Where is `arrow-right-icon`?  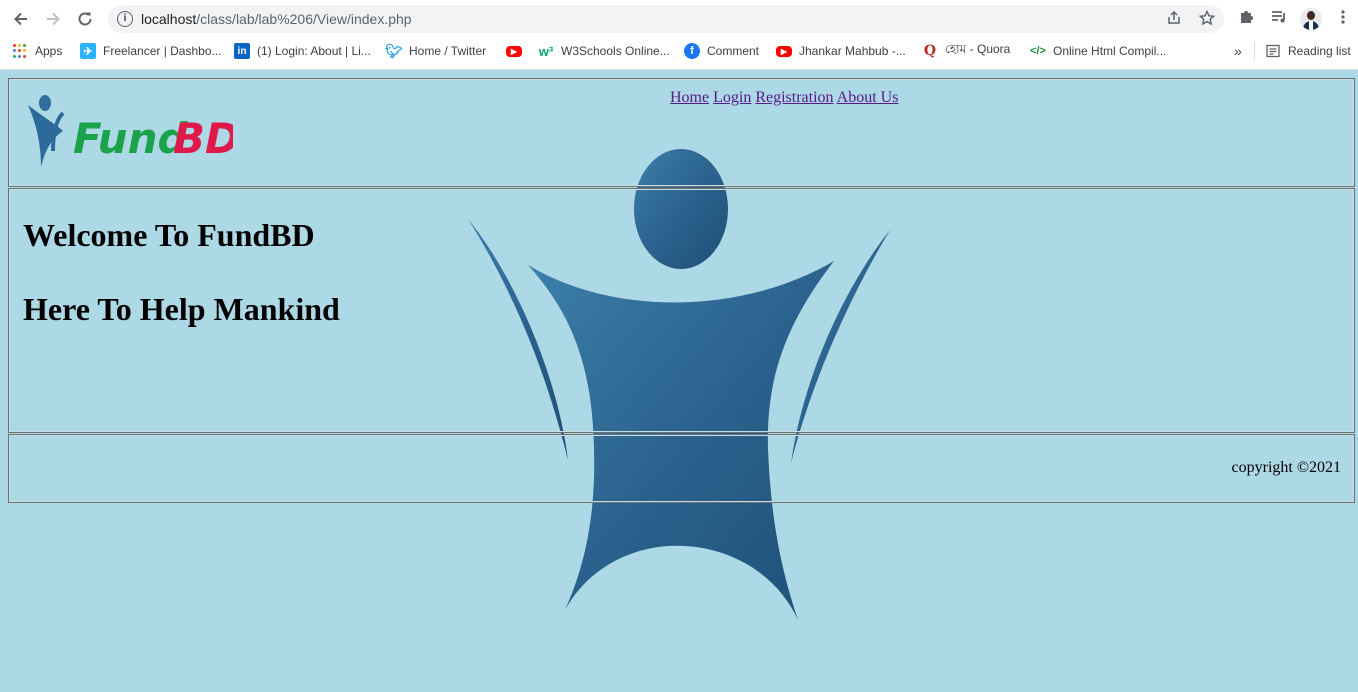 arrow-right-icon is located at coordinates (53, 19).